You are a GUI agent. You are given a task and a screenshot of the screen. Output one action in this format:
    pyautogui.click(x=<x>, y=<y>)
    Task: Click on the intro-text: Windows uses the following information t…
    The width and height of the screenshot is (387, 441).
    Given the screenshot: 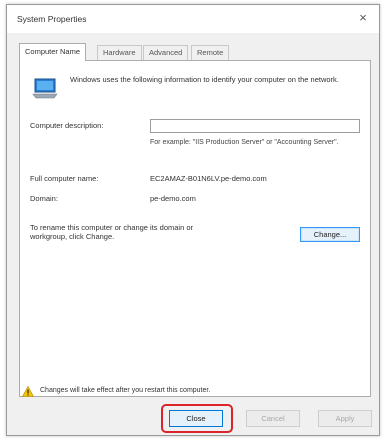 What is the action you would take?
    pyautogui.click(x=204, y=79)
    